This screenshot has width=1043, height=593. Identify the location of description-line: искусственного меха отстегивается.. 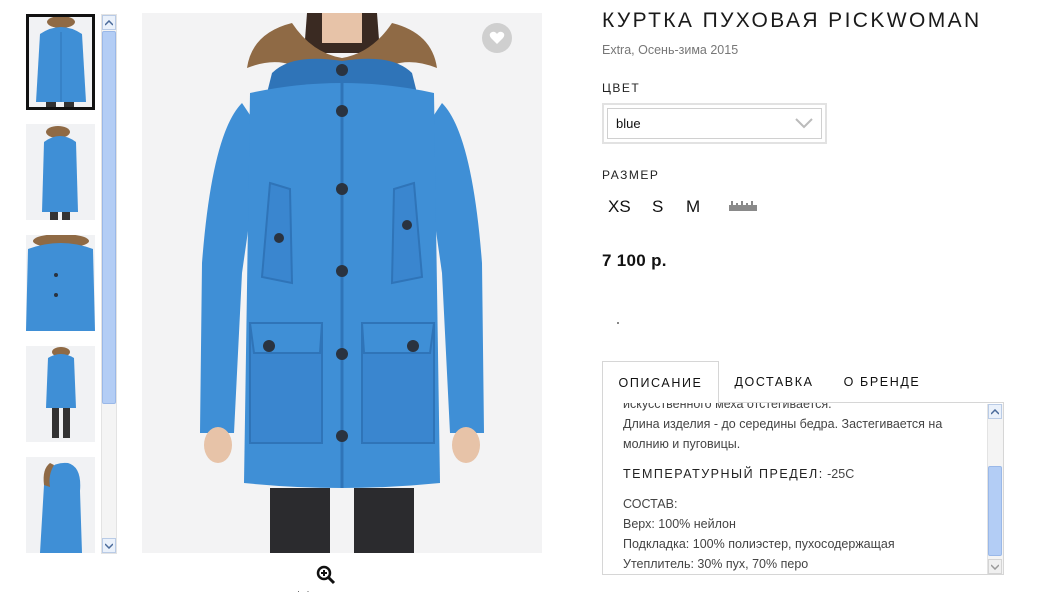
(727, 406).